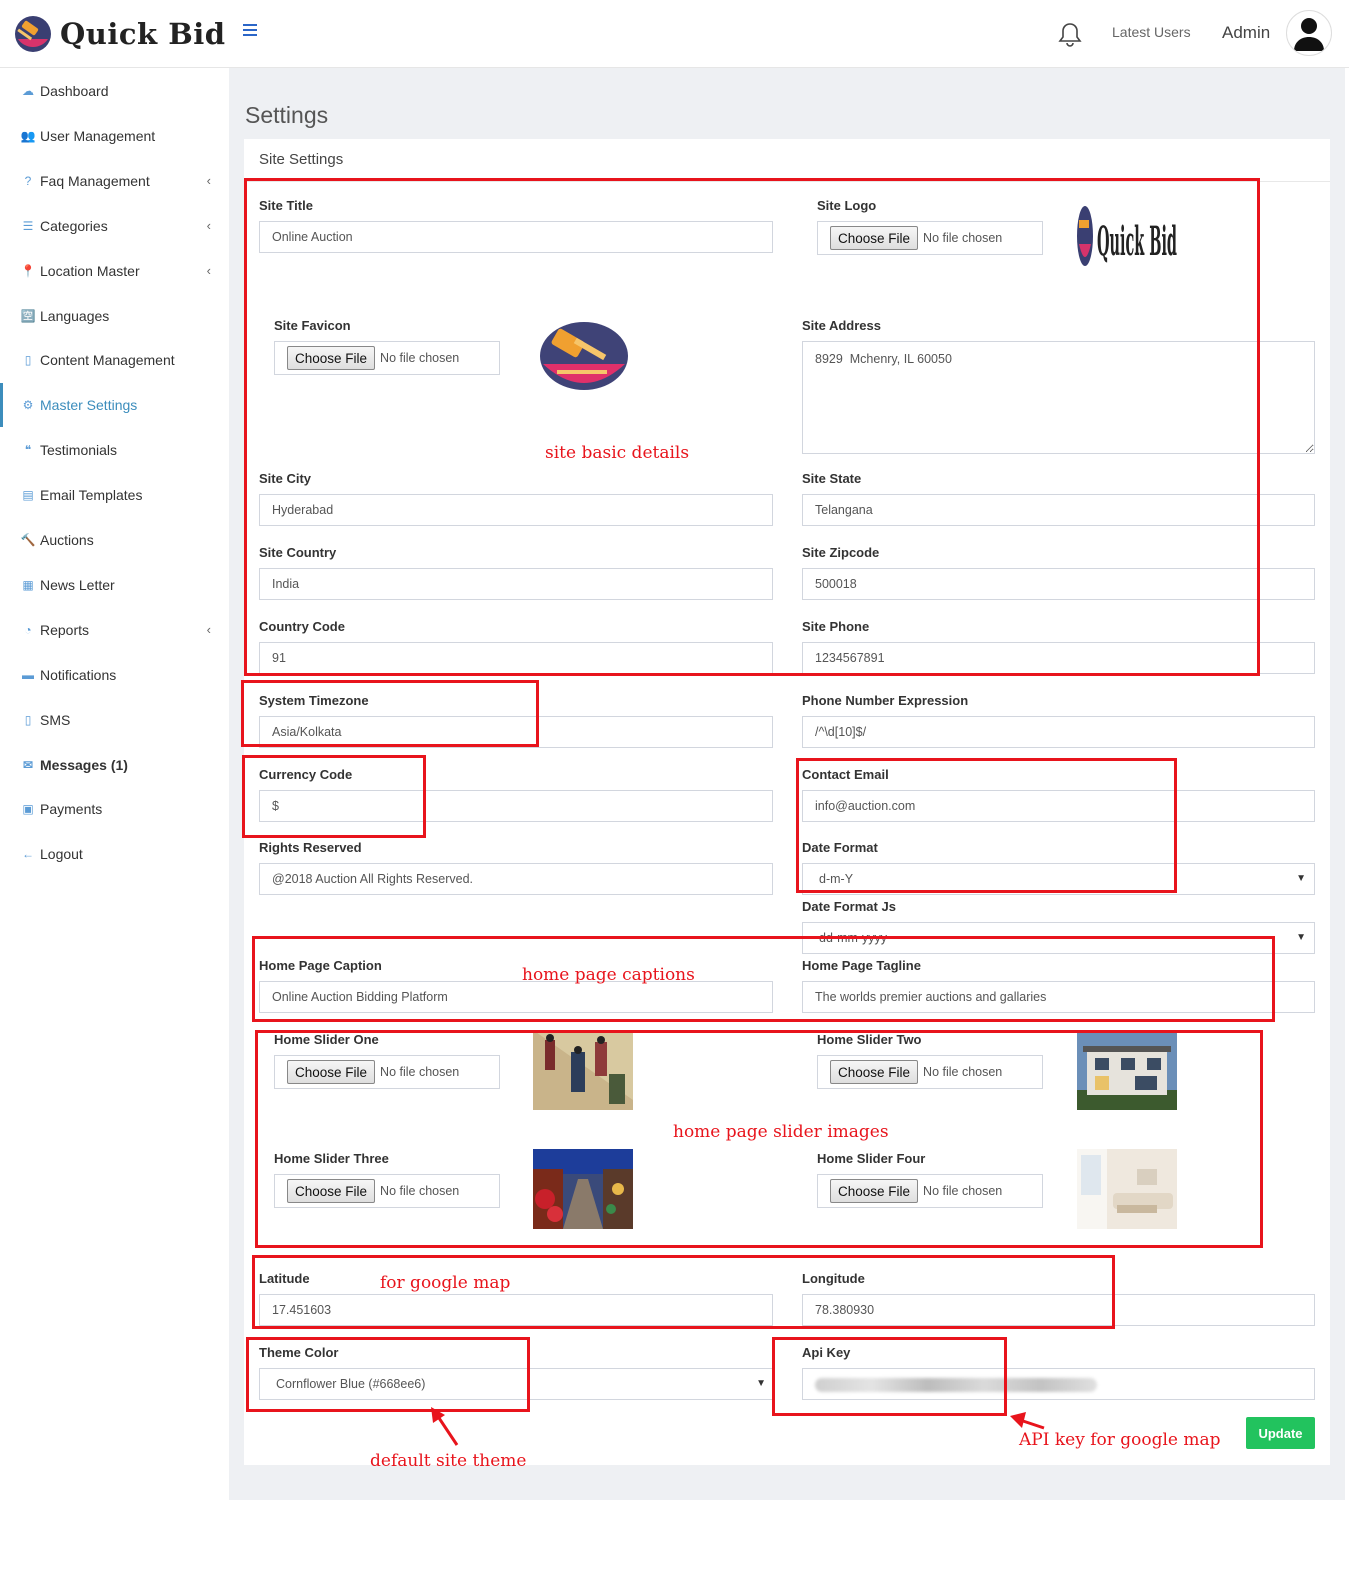 This screenshot has height=1573, width=1349. I want to click on country-code-input, so click(516, 658).